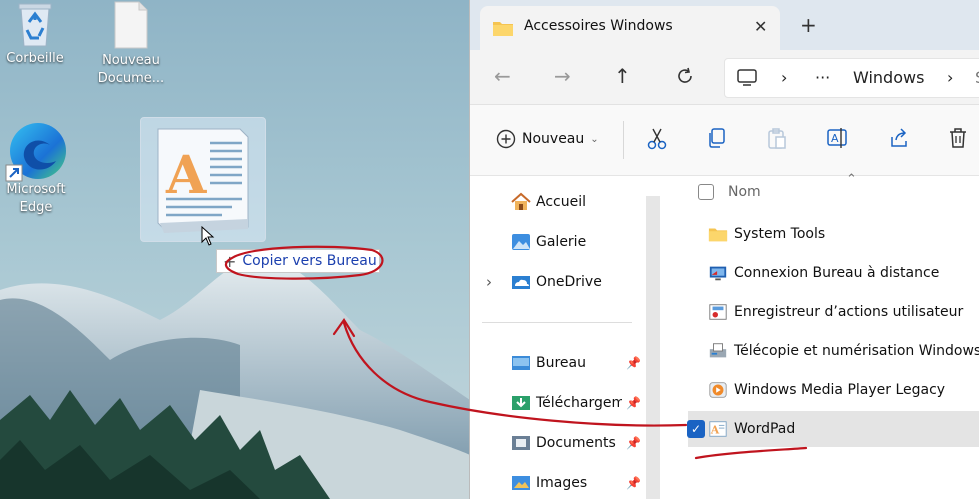 Image resolution: width=979 pixels, height=499 pixels. I want to click on column-header-name: Nom, so click(744, 192).